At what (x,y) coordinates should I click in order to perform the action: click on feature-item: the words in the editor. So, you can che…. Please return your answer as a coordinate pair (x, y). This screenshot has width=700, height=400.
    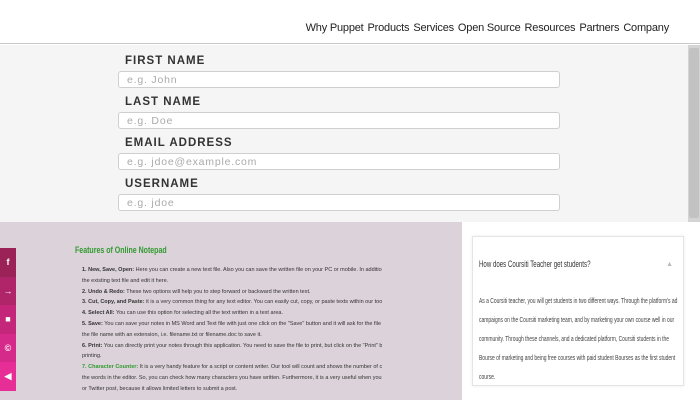
    Looking at the image, I should click on (232, 378).